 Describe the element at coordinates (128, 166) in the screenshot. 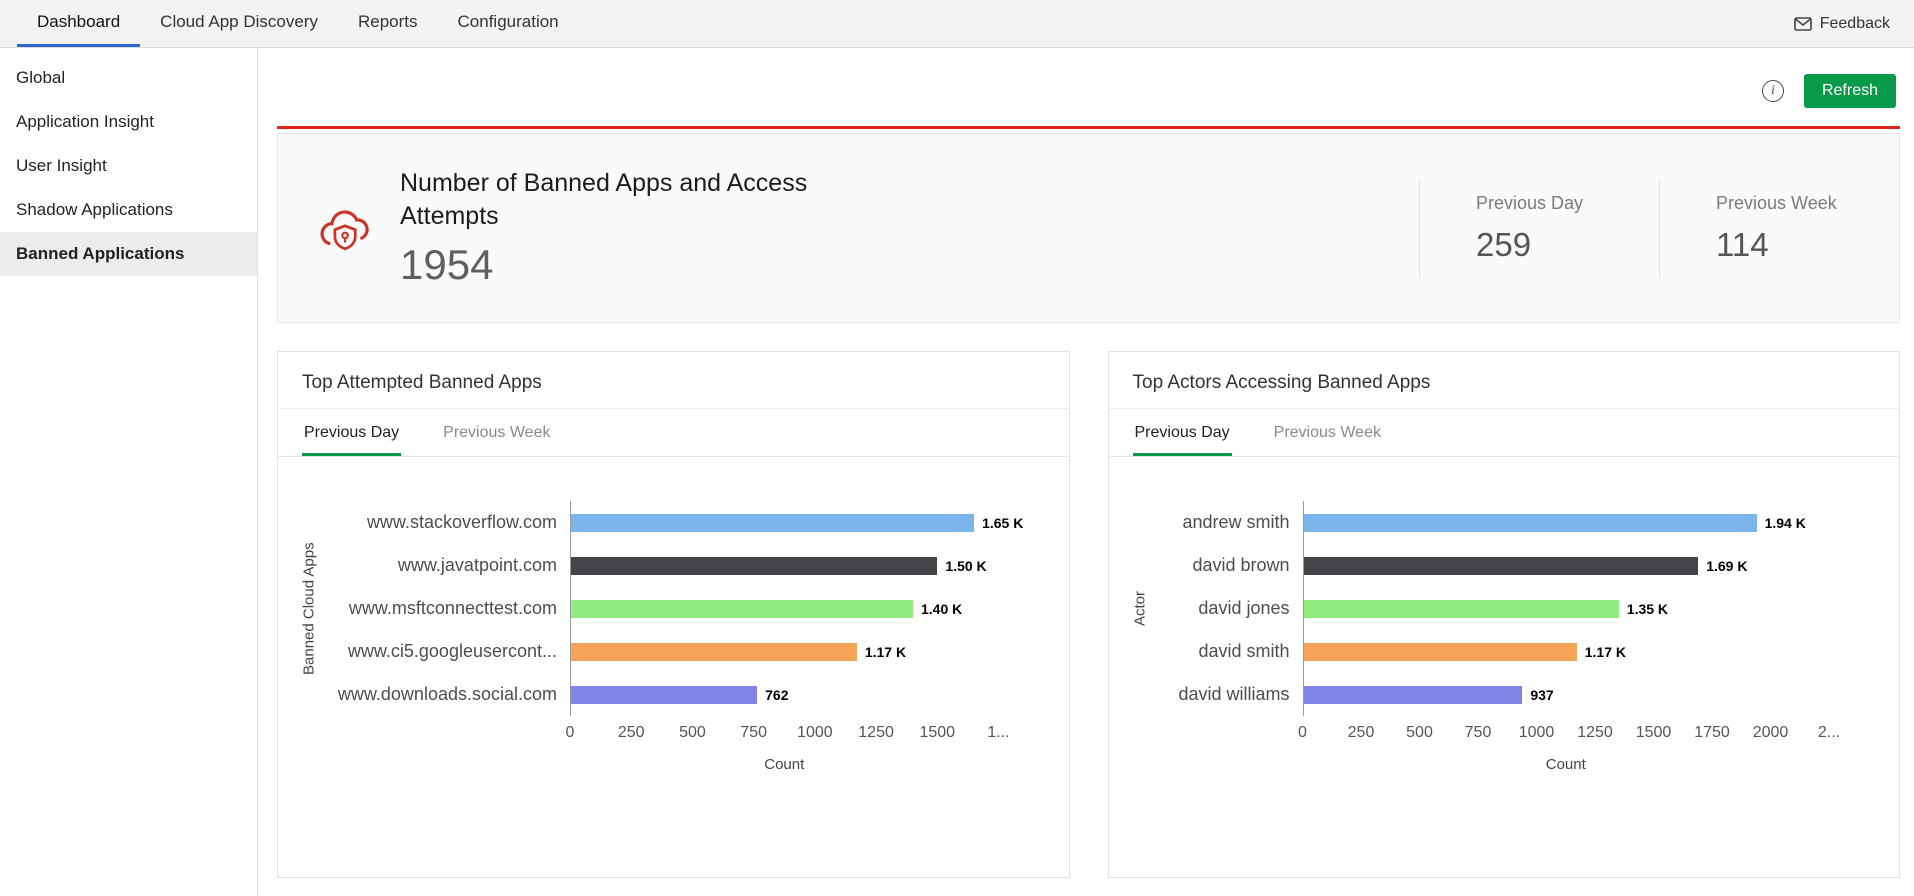

I see `sidebar-item-user-insight: User Insight` at that location.